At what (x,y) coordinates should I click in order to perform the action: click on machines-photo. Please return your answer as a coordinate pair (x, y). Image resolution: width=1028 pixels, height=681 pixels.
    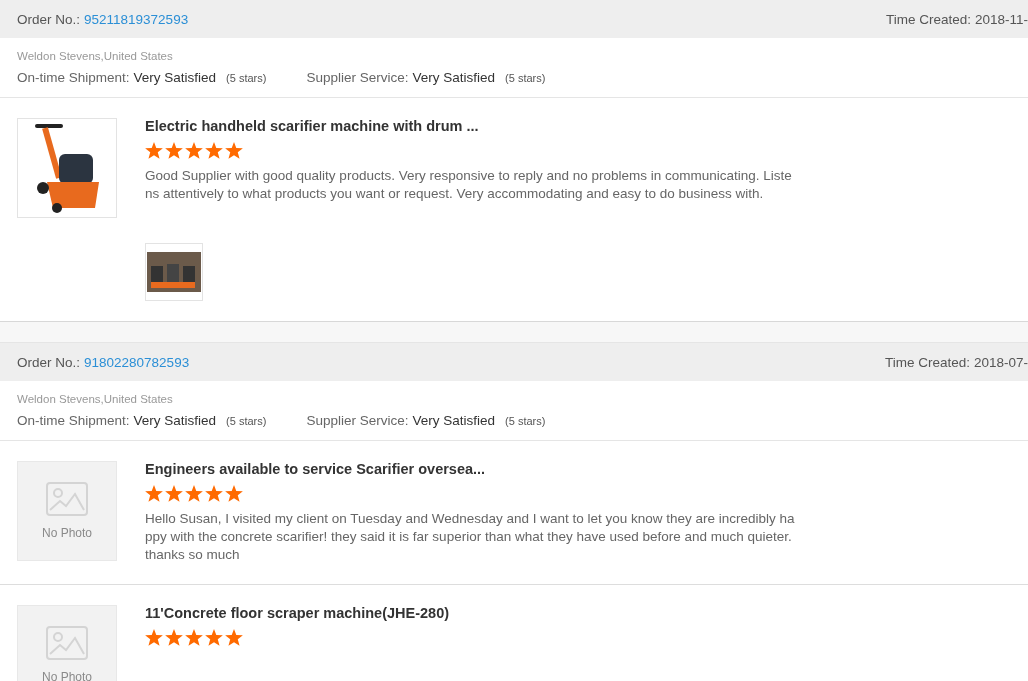
    Looking at the image, I should click on (174, 272).